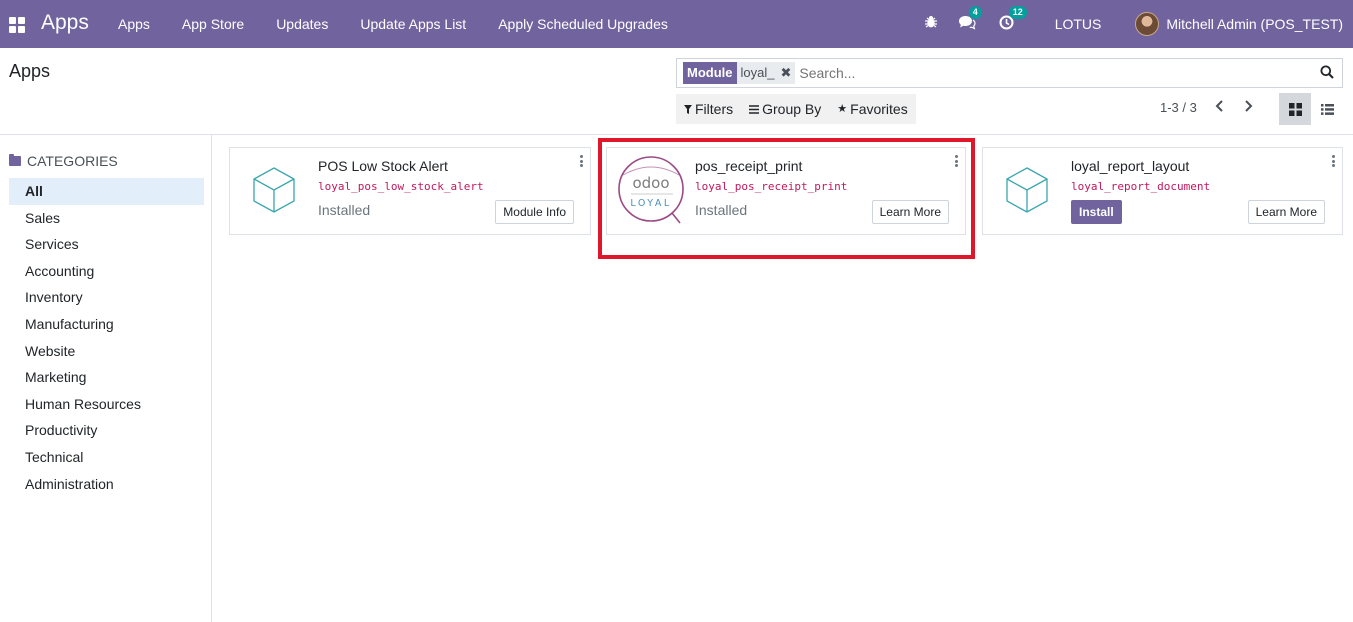 This screenshot has height=622, width=1353. Describe the element at coordinates (969, 19) in the screenshot. I see `messages-chat-icon: 4` at that location.